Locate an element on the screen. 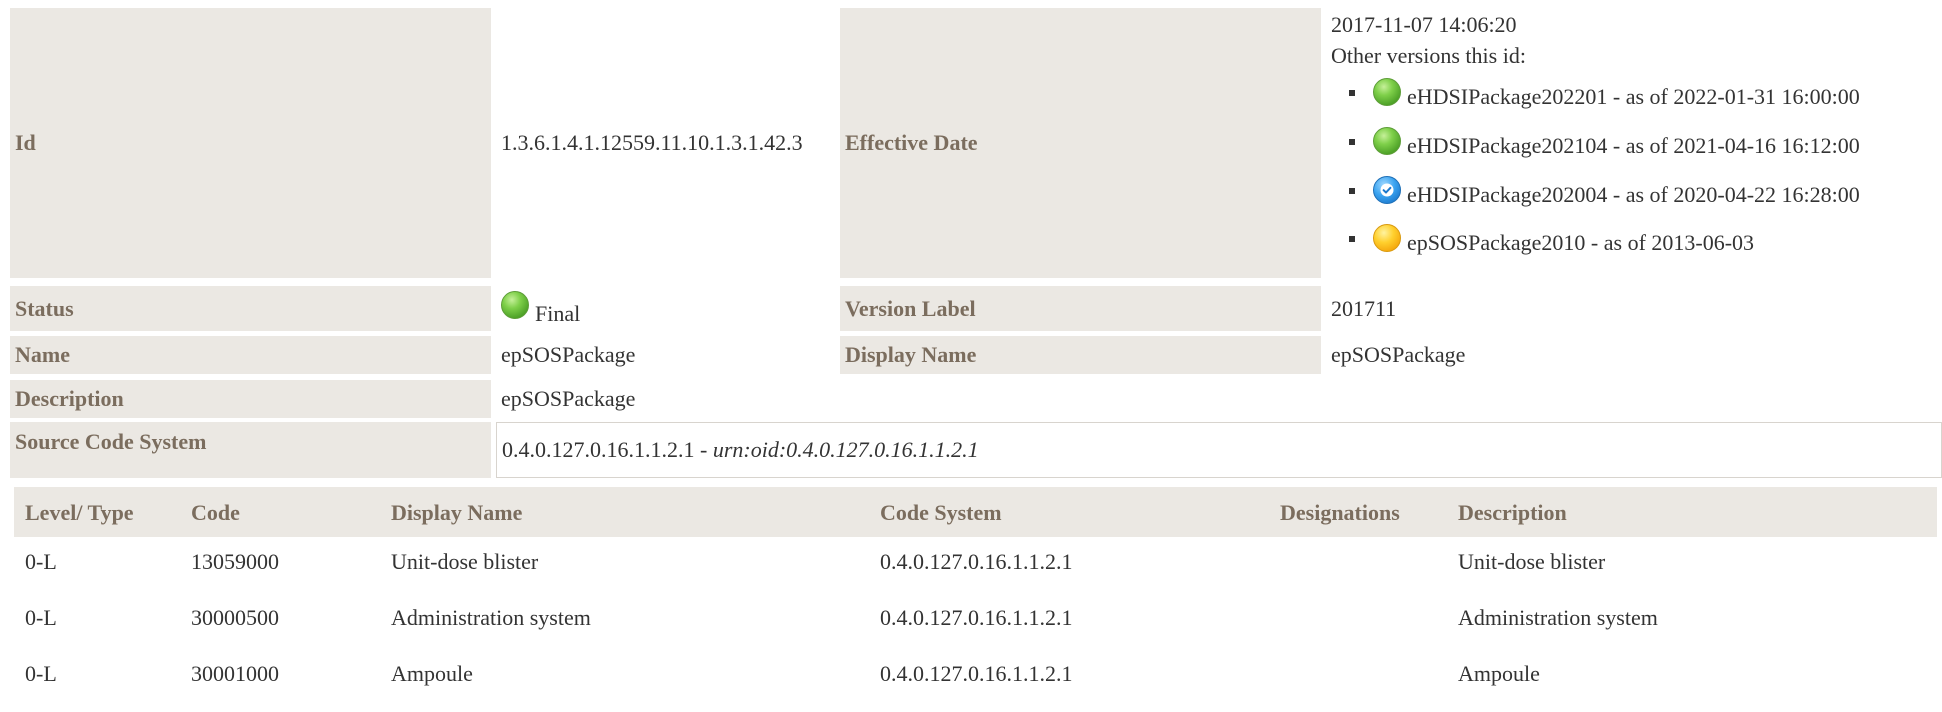  description-value-text: epSOSPackage is located at coordinates (568, 398).